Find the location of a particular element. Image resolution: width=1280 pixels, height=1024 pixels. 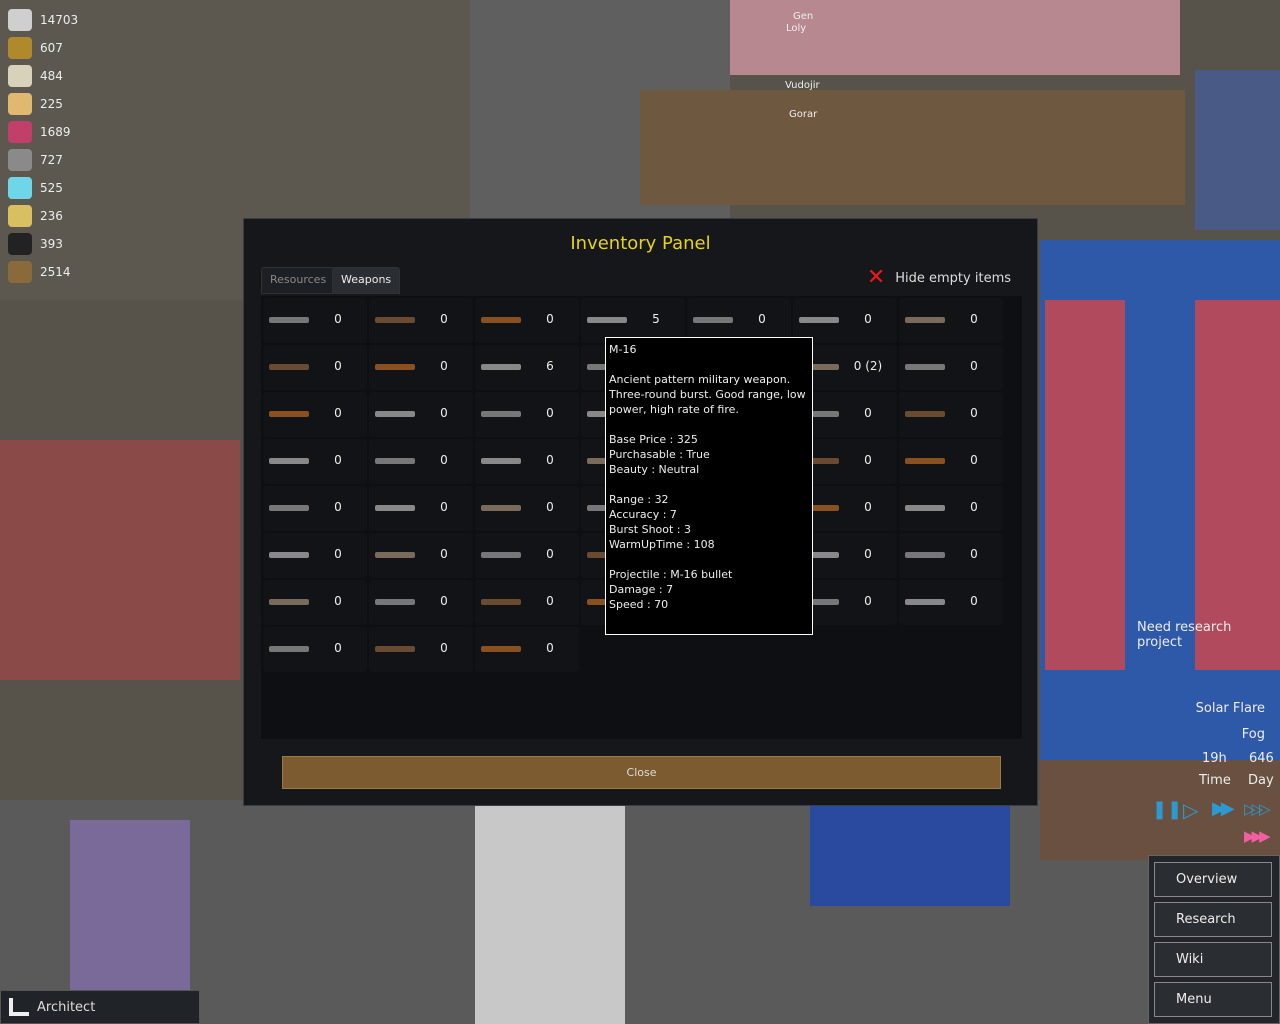

condition-fog: Fog is located at coordinates (1253, 734).